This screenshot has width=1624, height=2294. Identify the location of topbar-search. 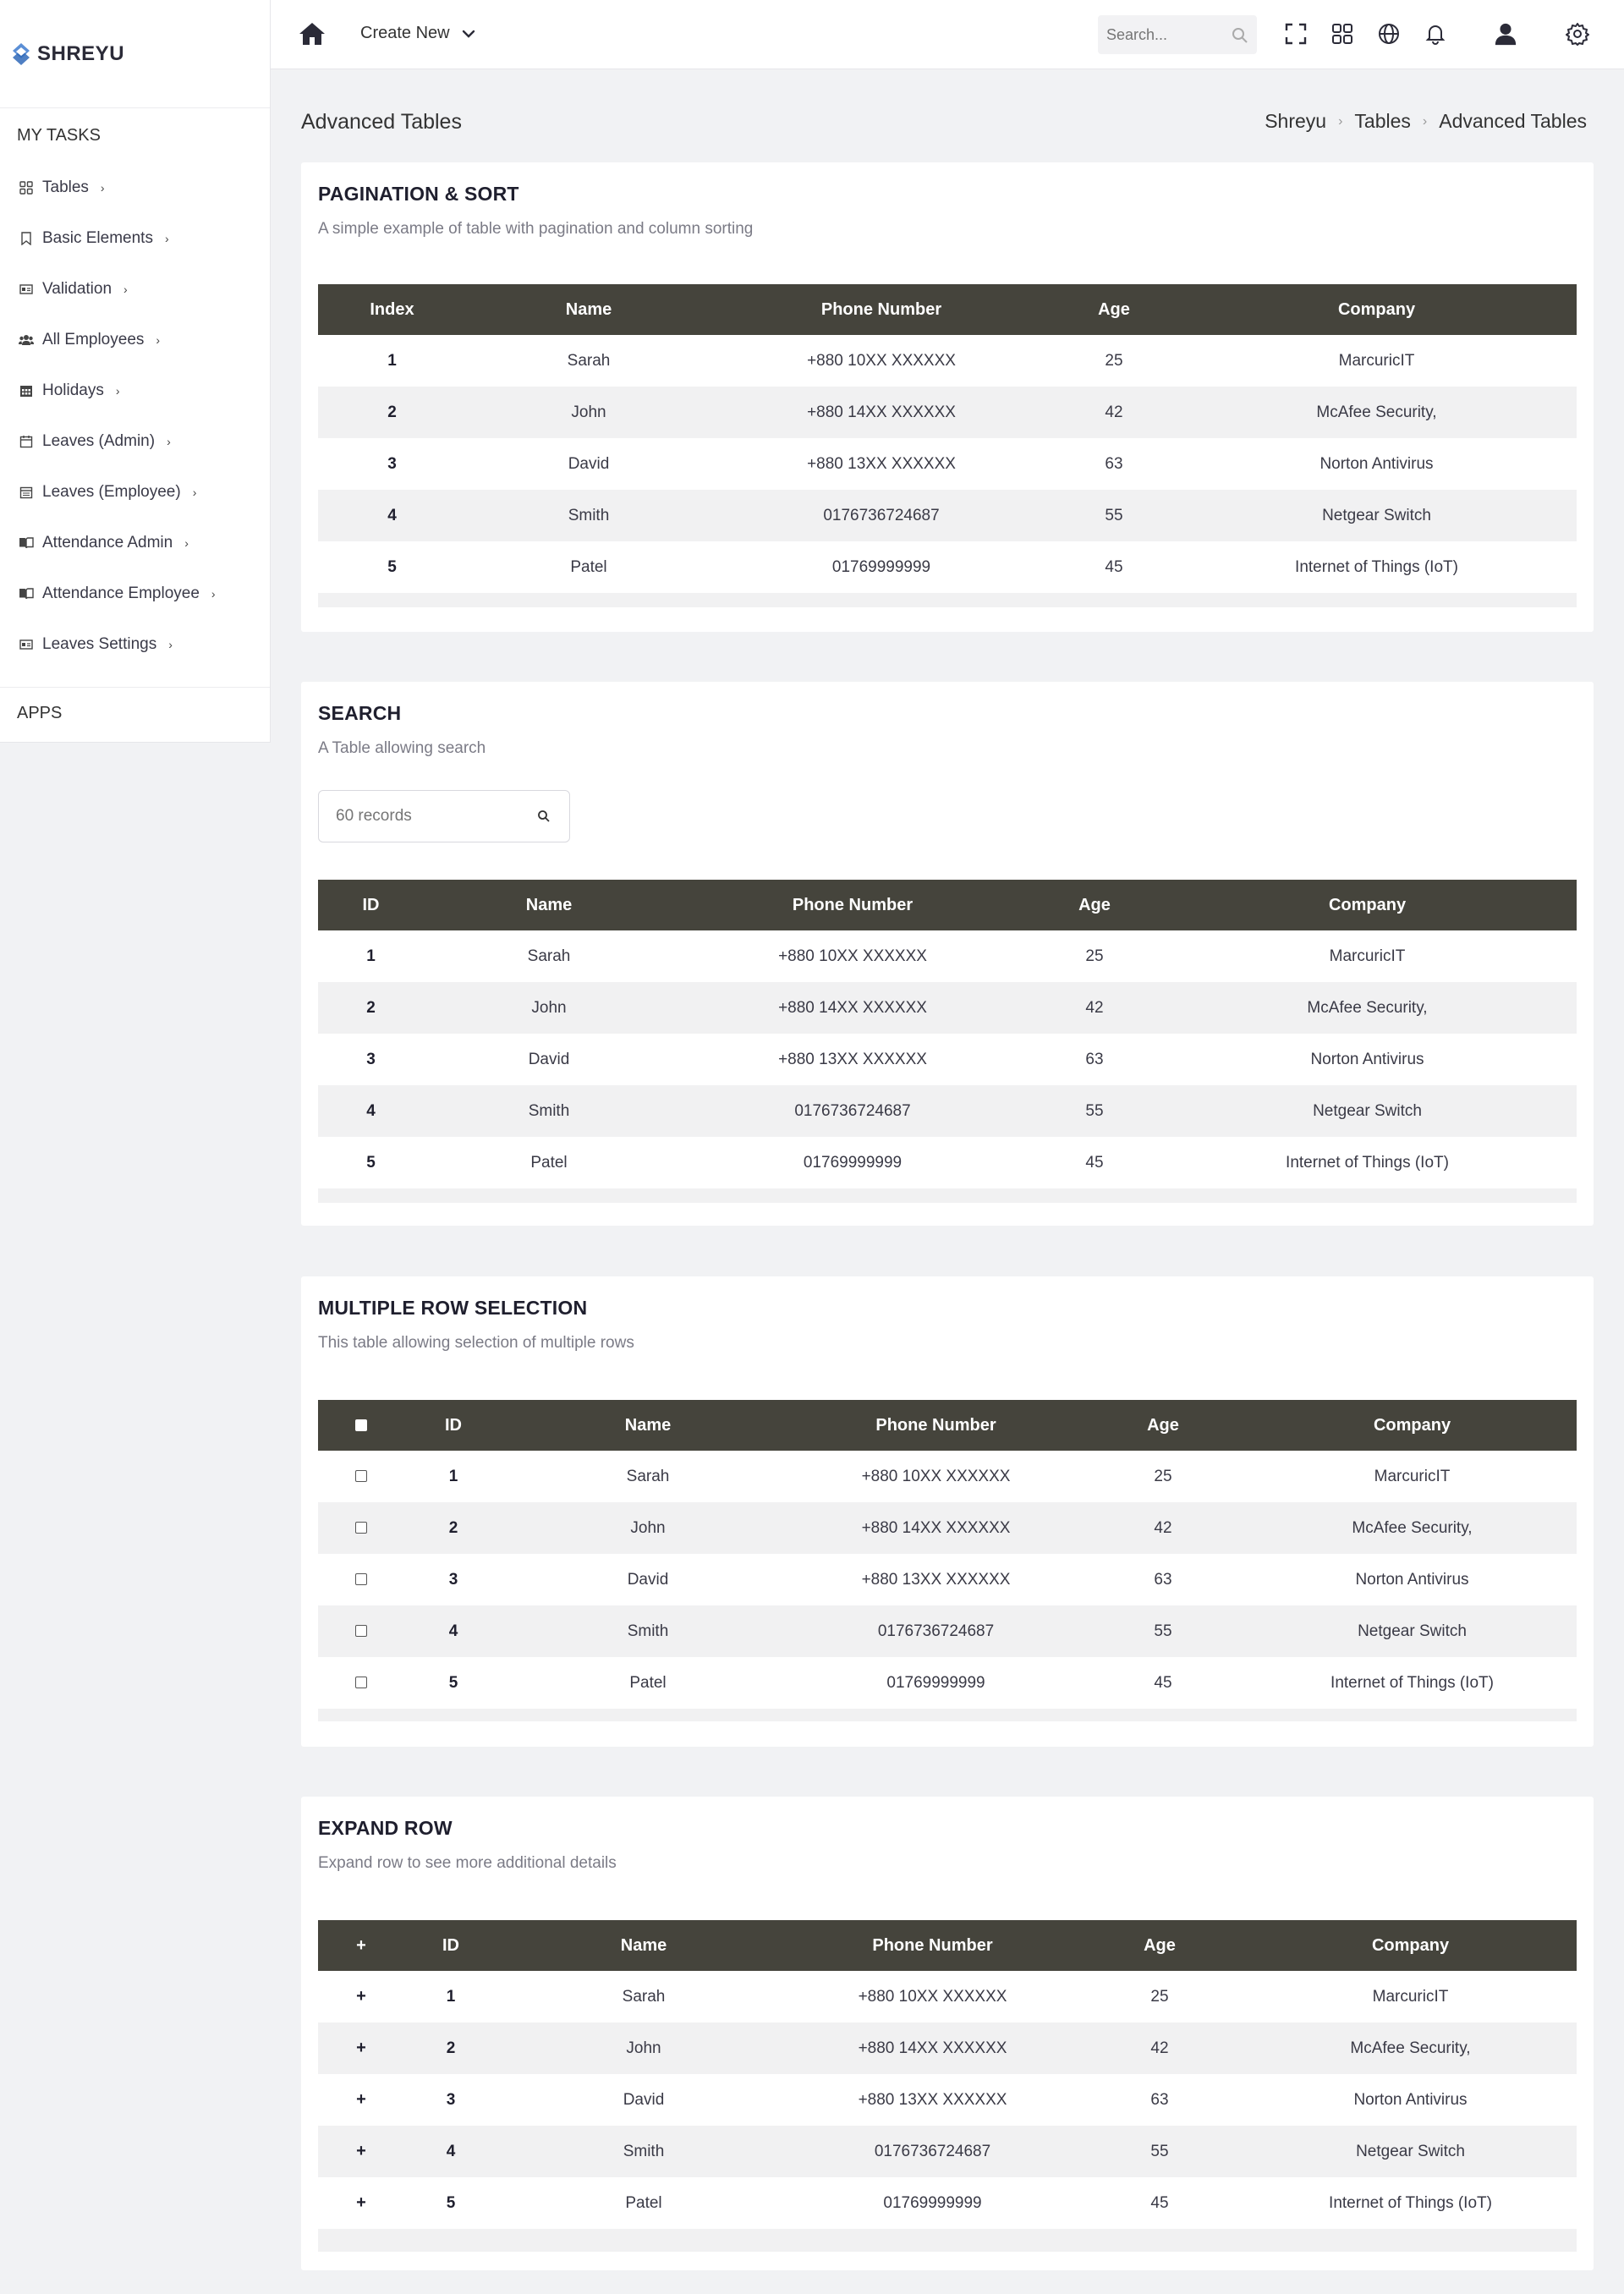
(1177, 34).